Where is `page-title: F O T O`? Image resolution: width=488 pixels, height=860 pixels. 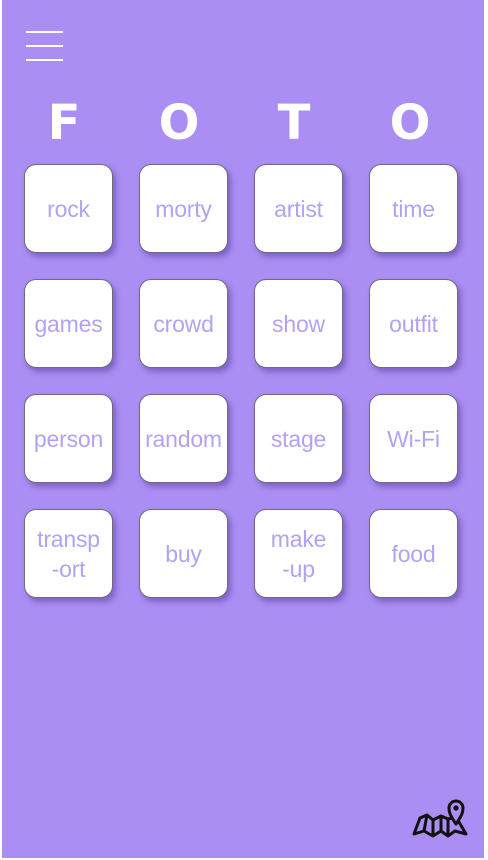 page-title: F O T O is located at coordinates (243, 123).